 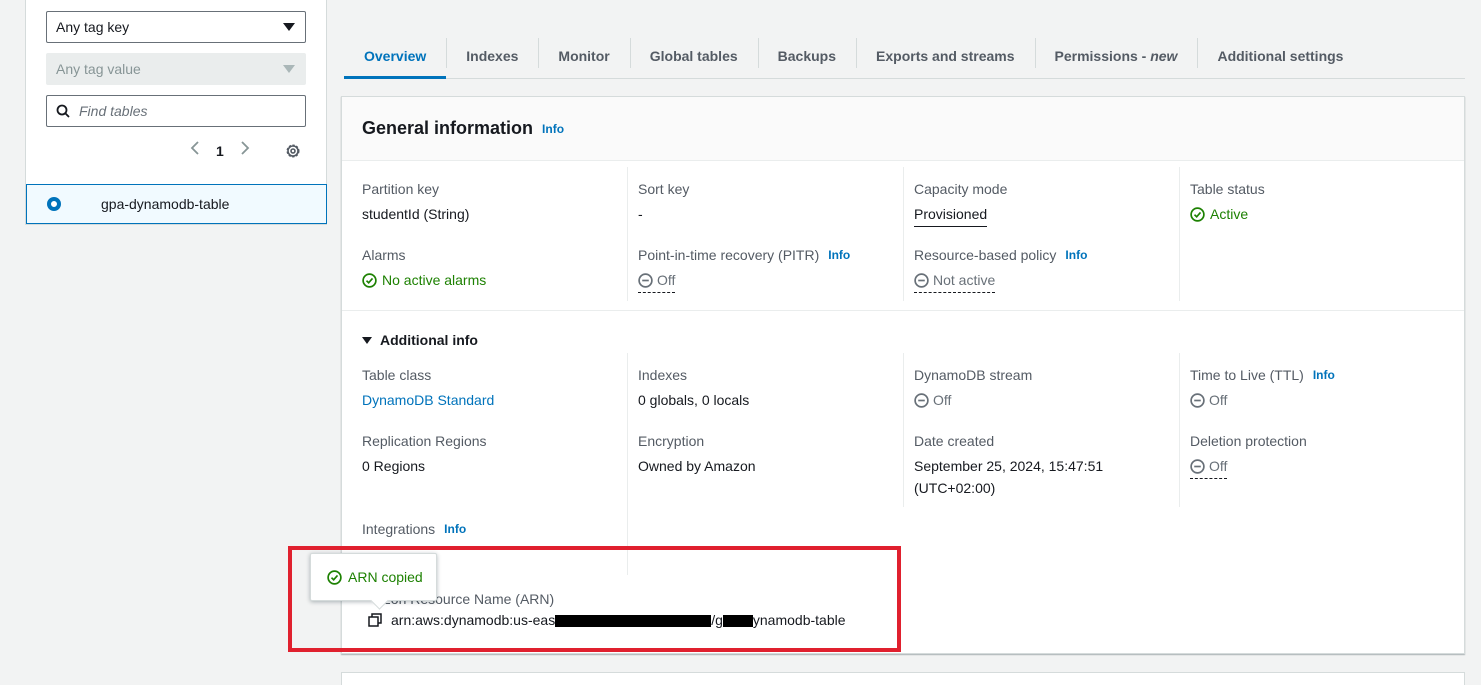 I want to click on tab-new-badge: new, so click(x=1164, y=56).